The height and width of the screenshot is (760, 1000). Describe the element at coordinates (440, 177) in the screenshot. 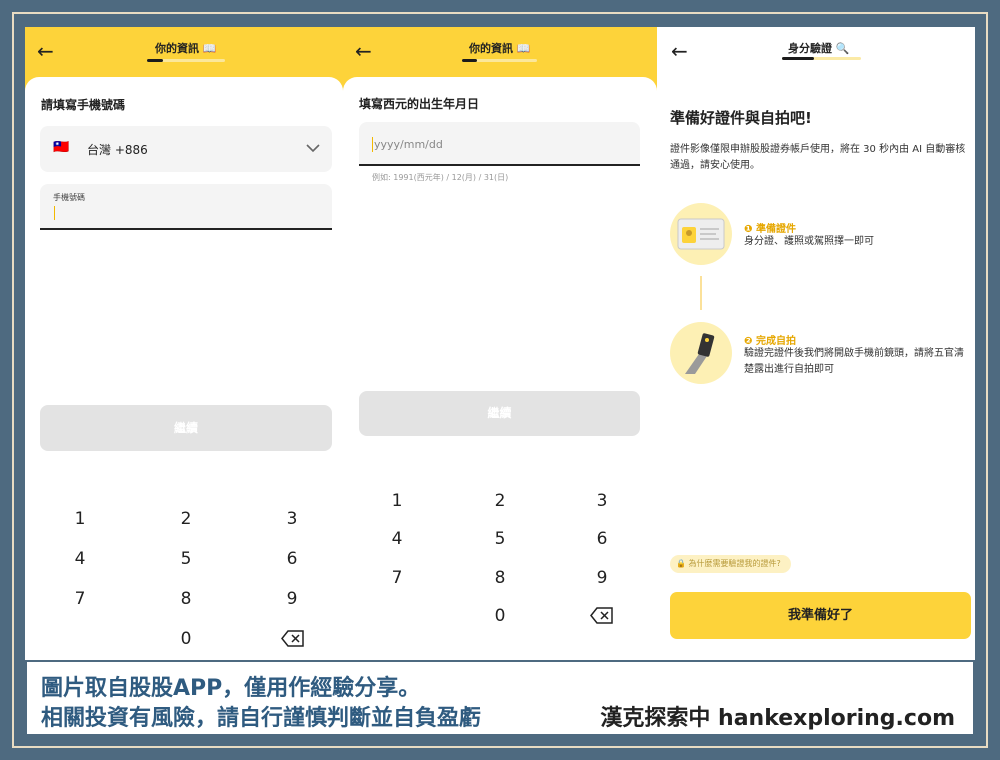

I see `date-format-hint: 例如: 1991(西元年) / 12(月) / 31(日)` at that location.